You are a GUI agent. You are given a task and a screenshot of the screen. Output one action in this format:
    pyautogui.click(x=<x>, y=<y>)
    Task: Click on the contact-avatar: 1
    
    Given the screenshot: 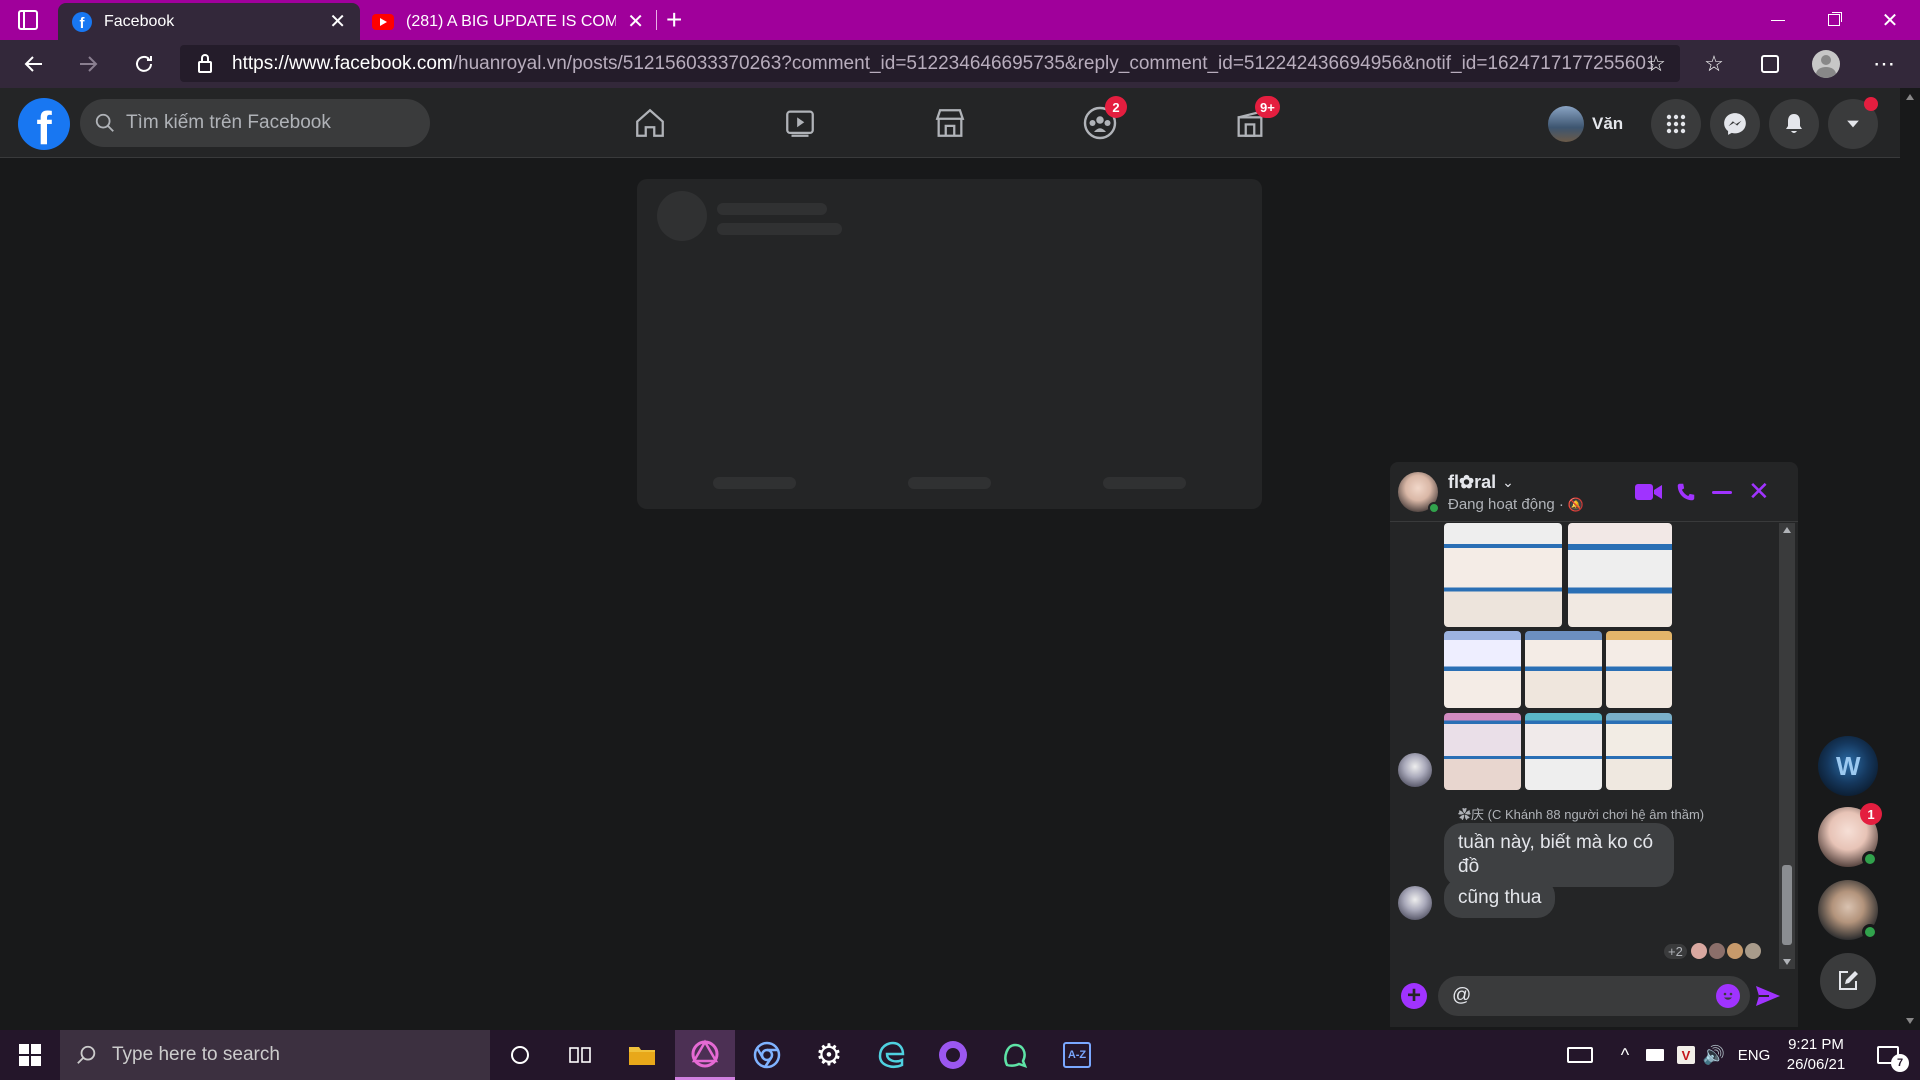 What is the action you would take?
    pyautogui.click(x=1850, y=835)
    